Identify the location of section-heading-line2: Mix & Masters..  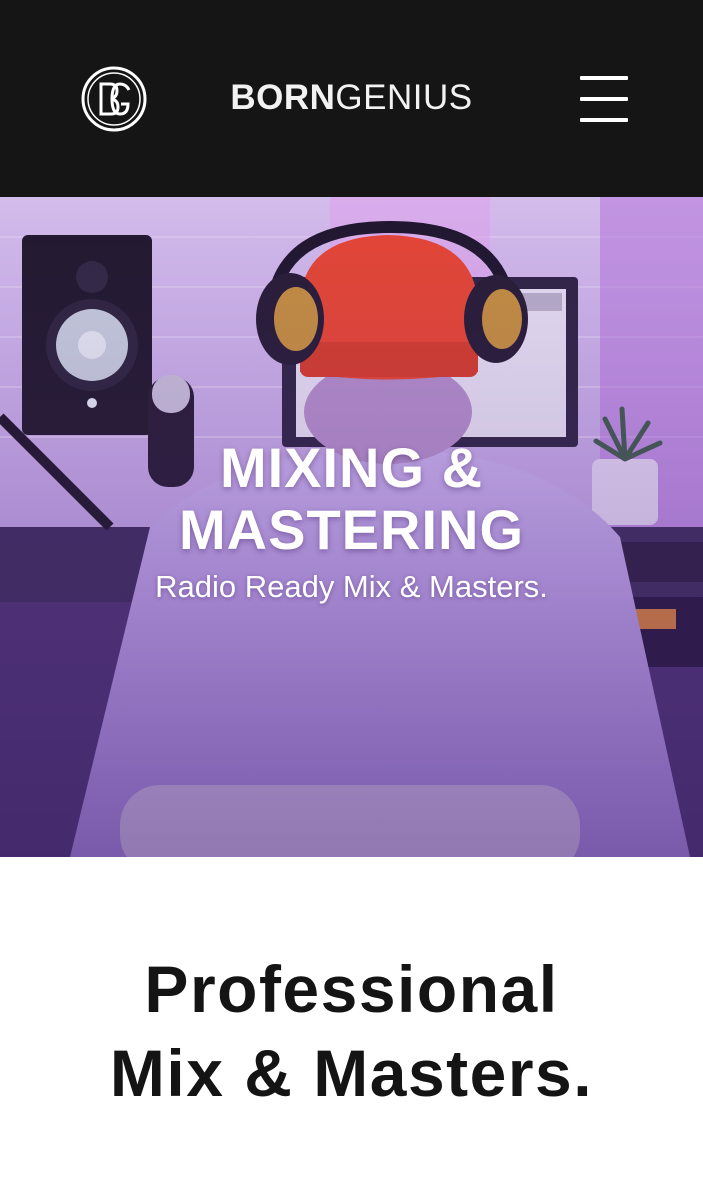
(351, 1073).